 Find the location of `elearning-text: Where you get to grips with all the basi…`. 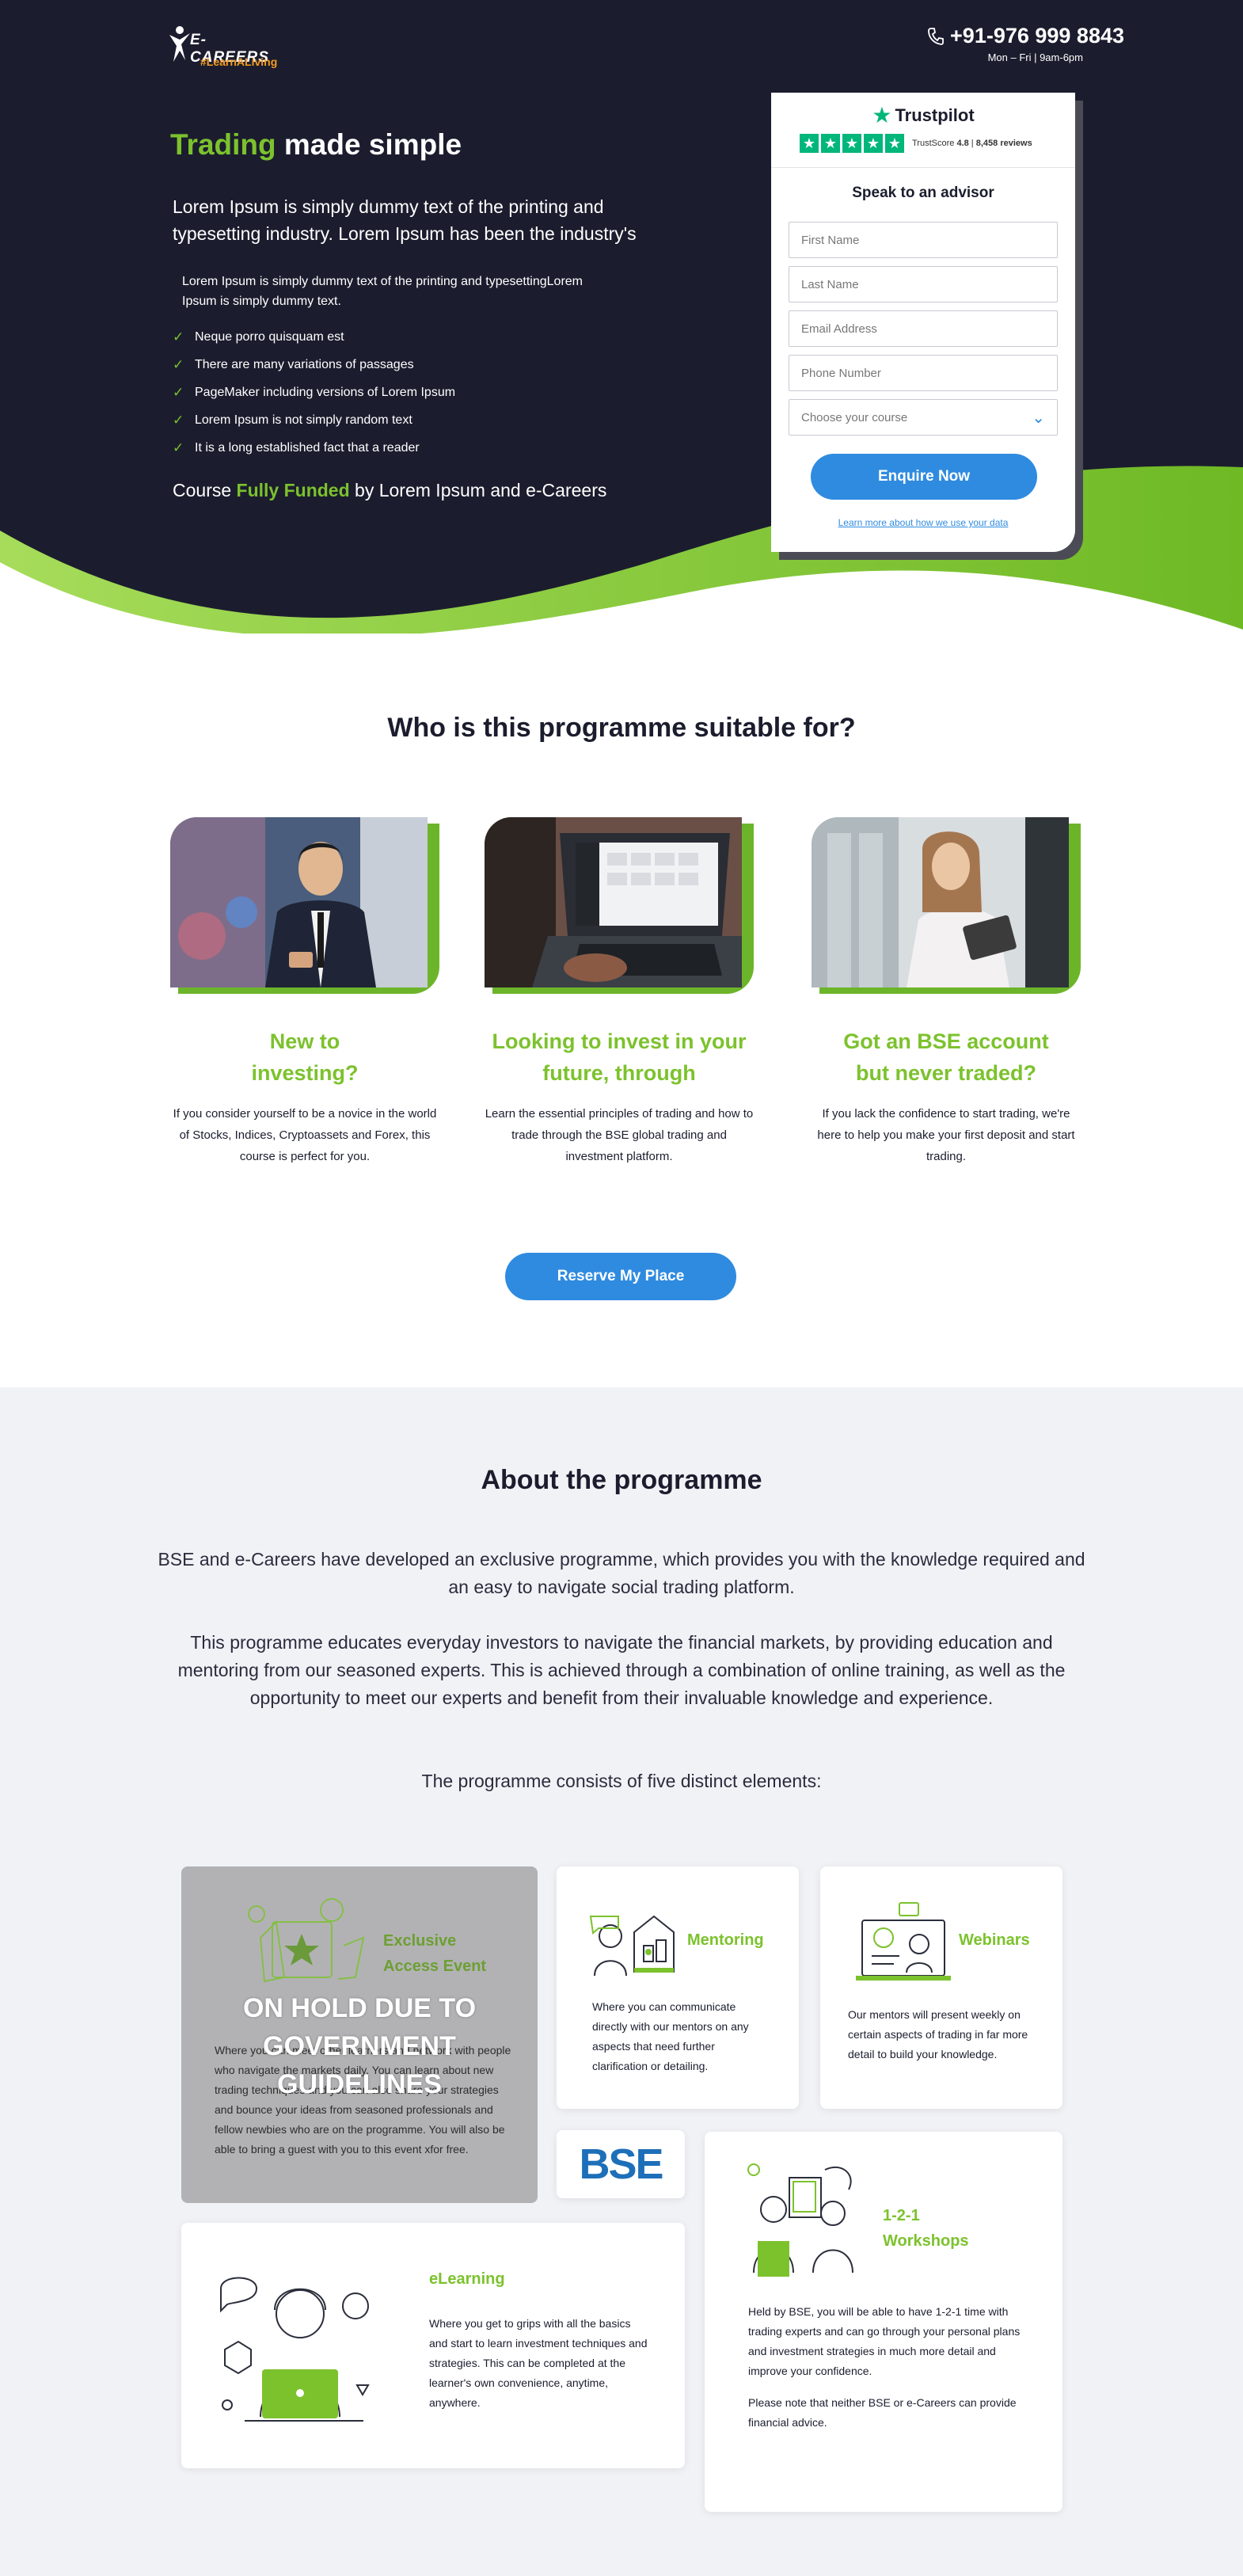

elearning-text: Where you get to grips with all the basi… is located at coordinates (538, 2363).